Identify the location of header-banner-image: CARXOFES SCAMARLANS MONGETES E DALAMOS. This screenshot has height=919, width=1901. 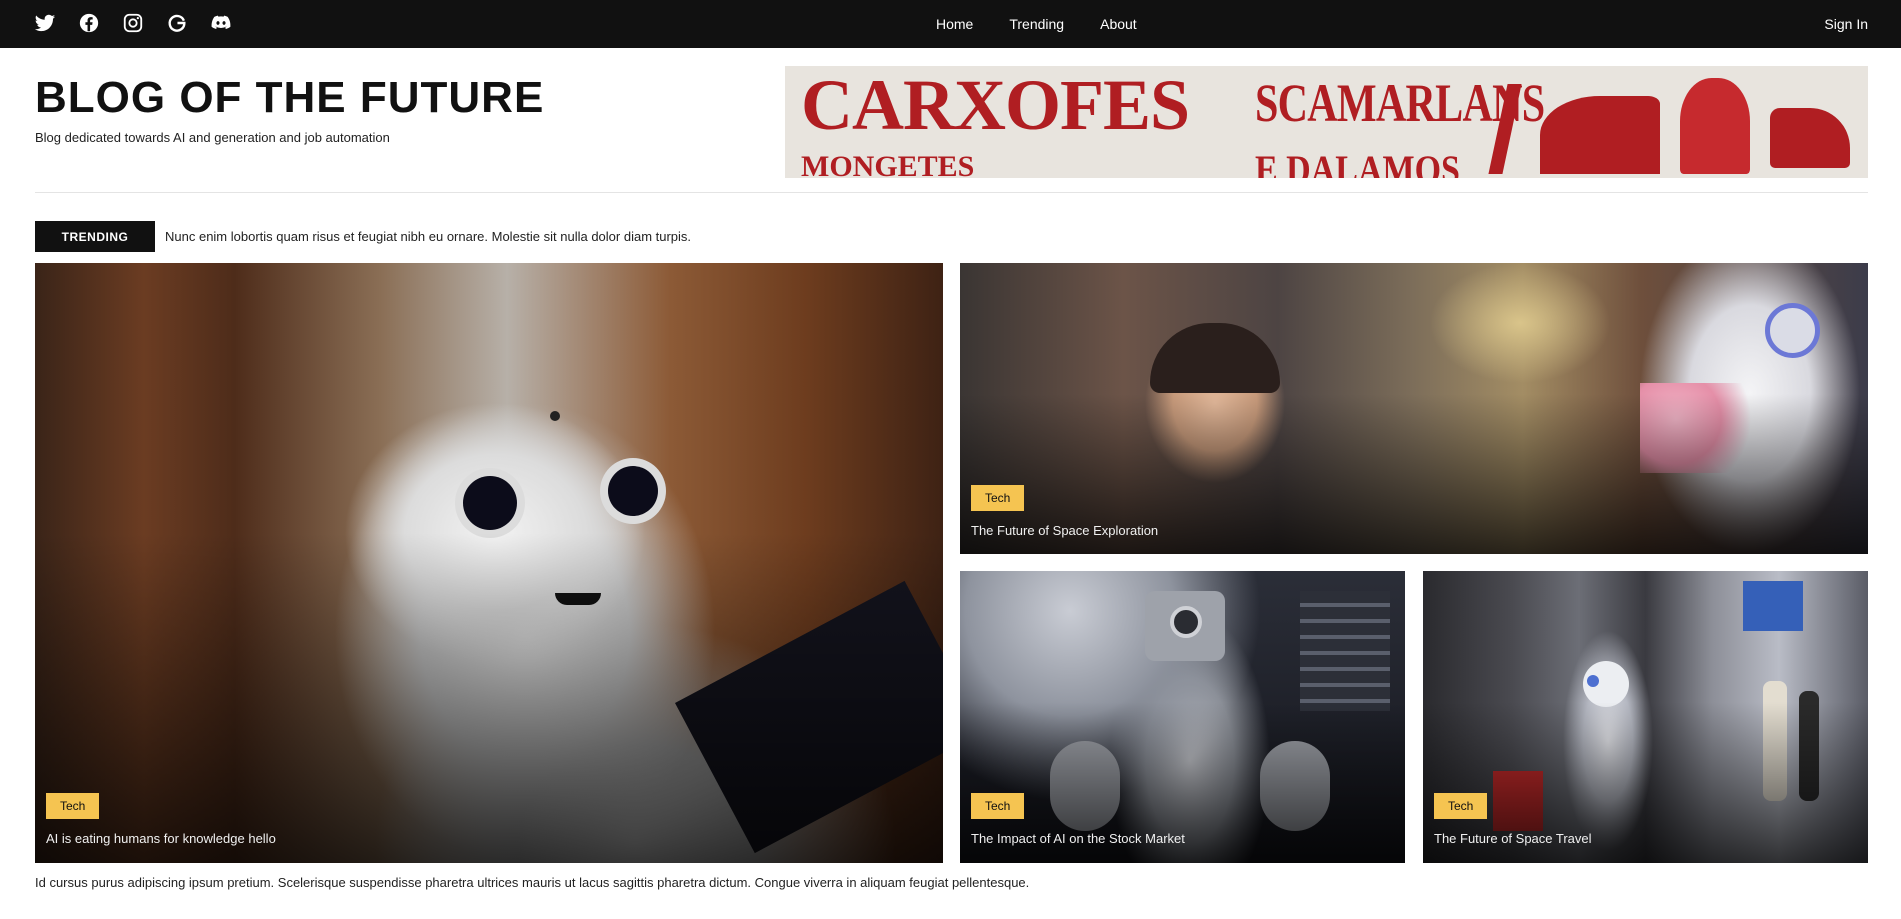
(1326, 122).